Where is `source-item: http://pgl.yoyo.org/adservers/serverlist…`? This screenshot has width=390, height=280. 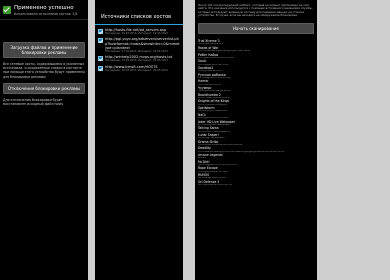 source-item: http://pgl.yoyo.org/adservers/serverlist… is located at coordinates (139, 45).